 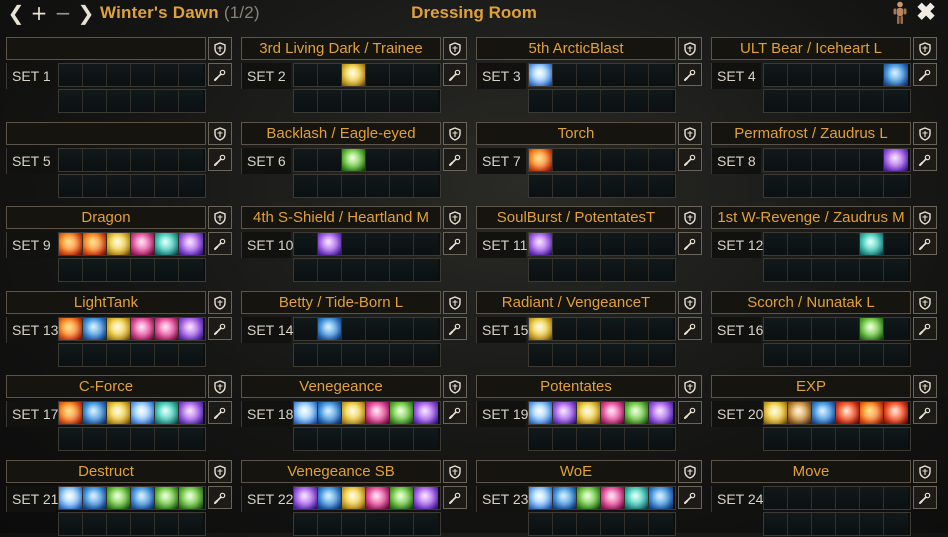 I want to click on set-name: 1st W-Revenge / Zaudrus M, so click(x=811, y=217).